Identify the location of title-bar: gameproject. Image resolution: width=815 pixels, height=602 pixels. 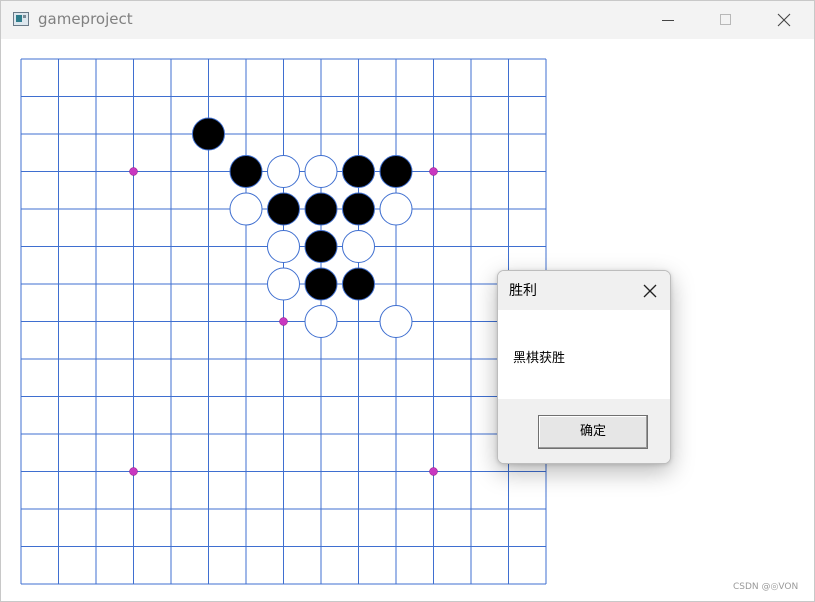
(407, 20).